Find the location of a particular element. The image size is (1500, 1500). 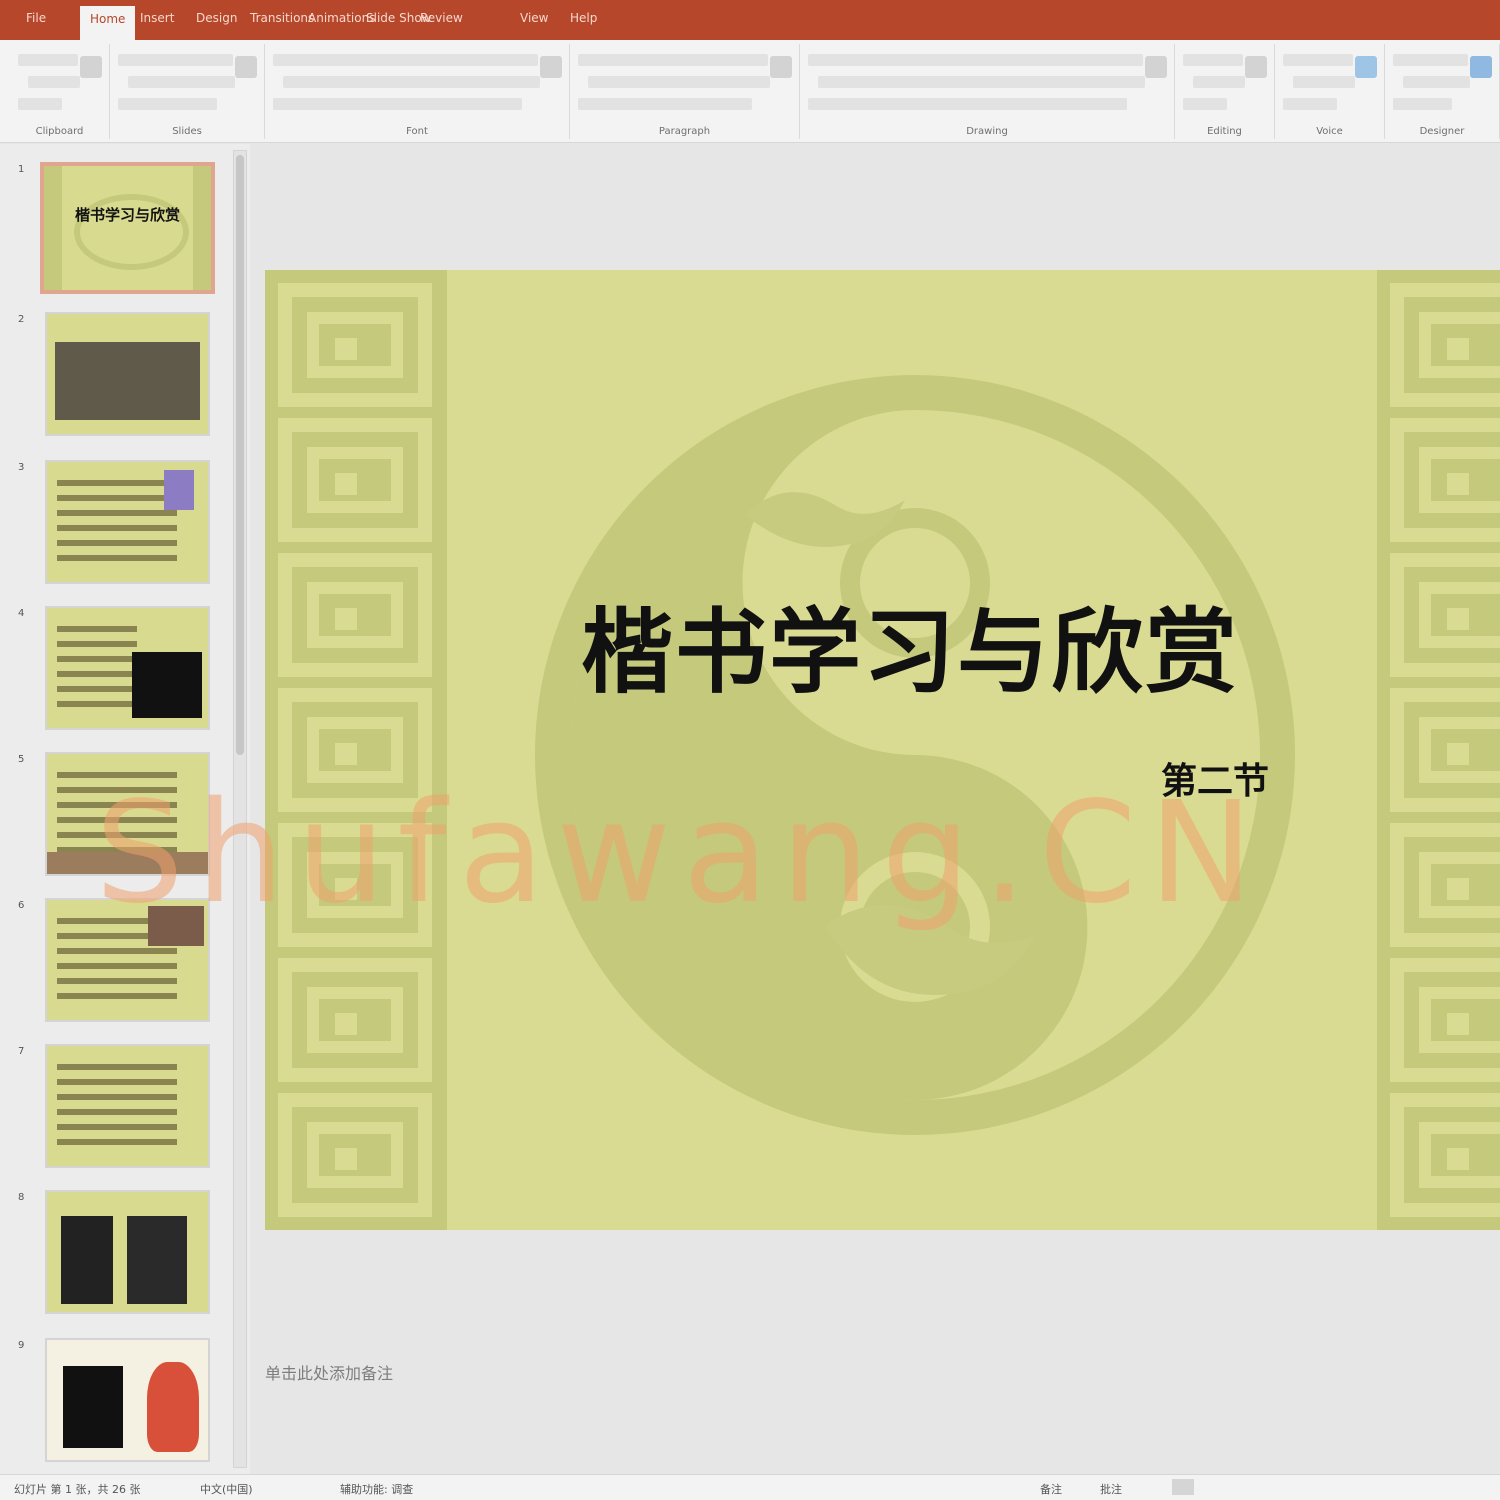

slideshow-view-icon is located at coordinates (1326, 1487).